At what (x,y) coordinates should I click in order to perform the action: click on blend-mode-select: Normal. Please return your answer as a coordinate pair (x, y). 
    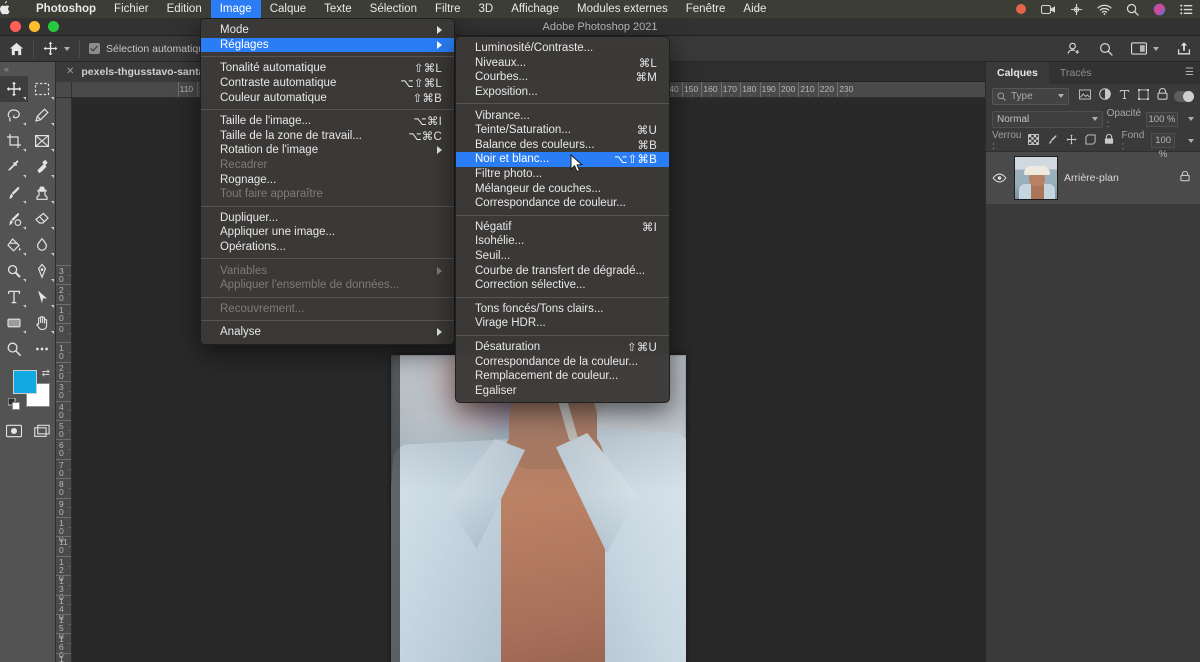
    Looking at the image, I should click on (1047, 119).